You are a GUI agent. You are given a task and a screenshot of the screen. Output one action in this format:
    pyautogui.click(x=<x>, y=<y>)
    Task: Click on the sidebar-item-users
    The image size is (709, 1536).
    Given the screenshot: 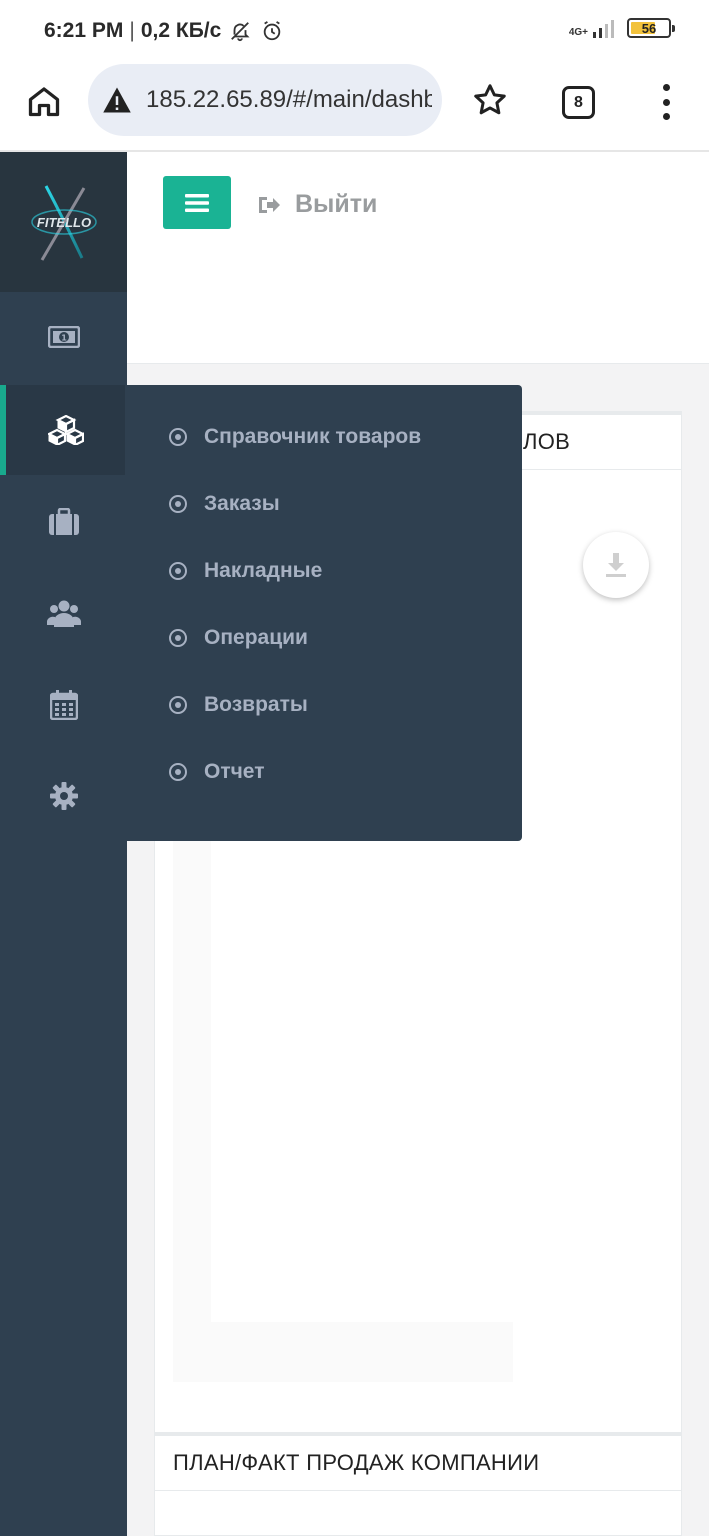 What is the action you would take?
    pyautogui.click(x=63, y=613)
    